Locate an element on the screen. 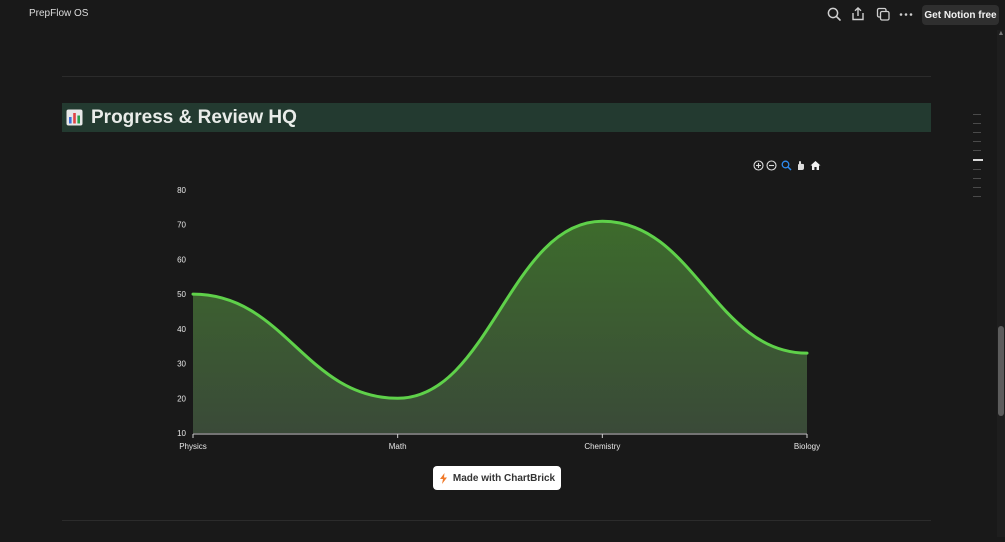 The image size is (1005, 542). made-with-chartbrick-badge: Made with ChartBrick is located at coordinates (497, 478).